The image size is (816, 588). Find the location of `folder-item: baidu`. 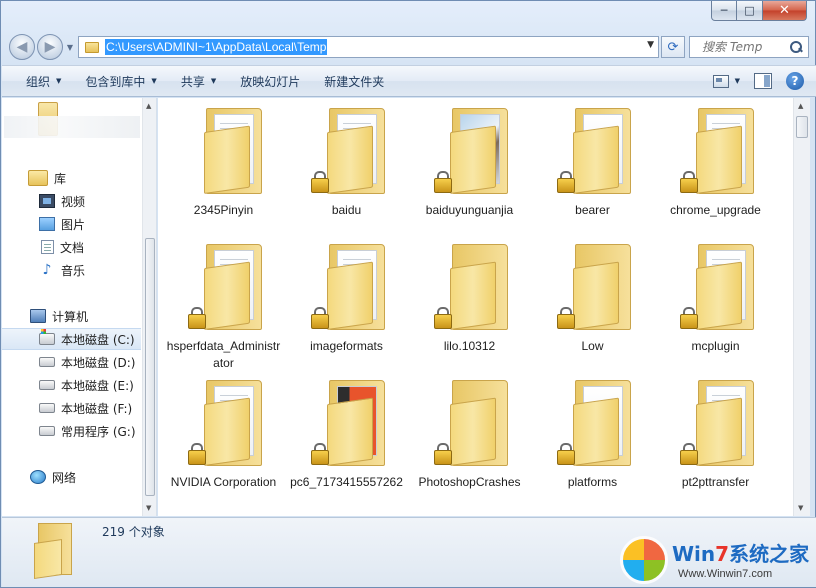

folder-item: baidu is located at coordinates (346, 170).